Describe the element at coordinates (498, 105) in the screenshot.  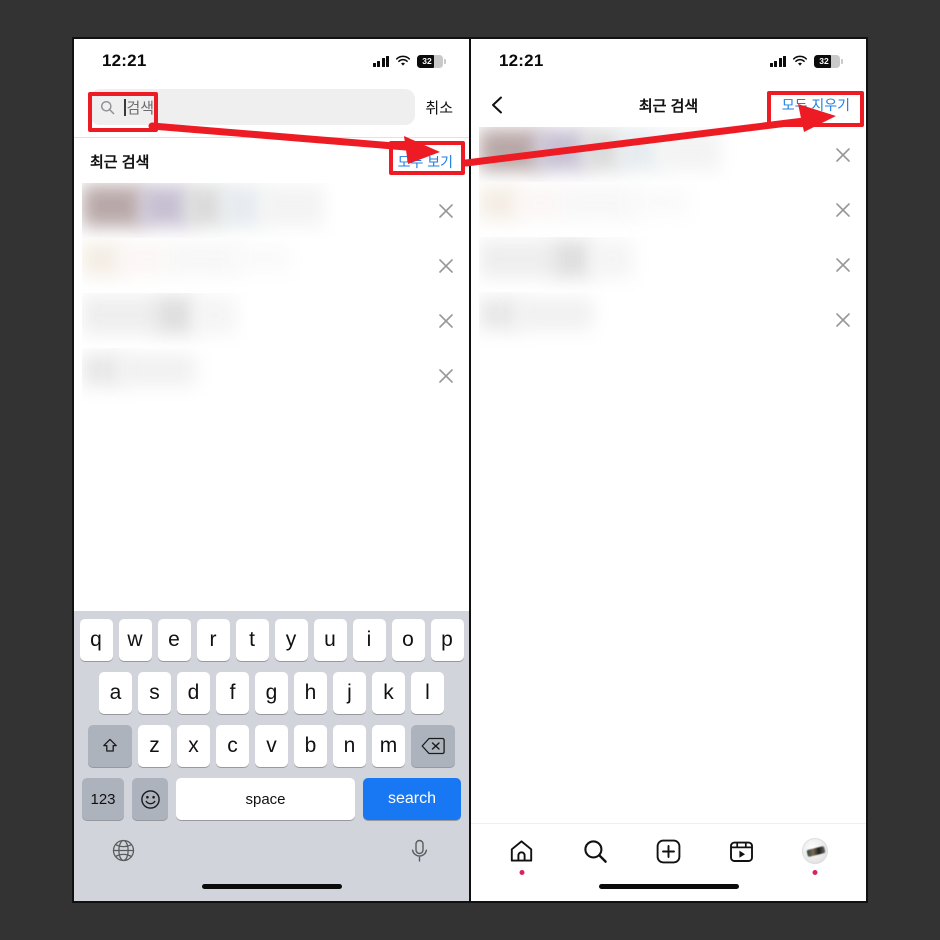
I see `chevron-left-icon` at that location.